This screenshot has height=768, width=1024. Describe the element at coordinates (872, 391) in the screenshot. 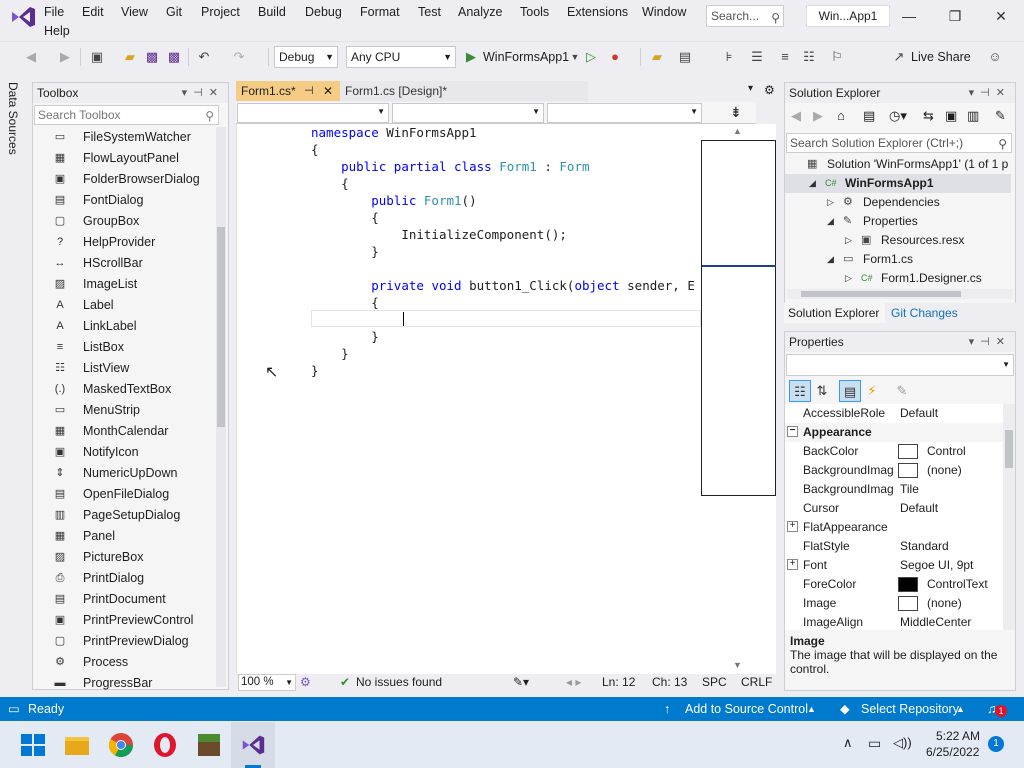

I see `events-icon: ⚡` at that location.